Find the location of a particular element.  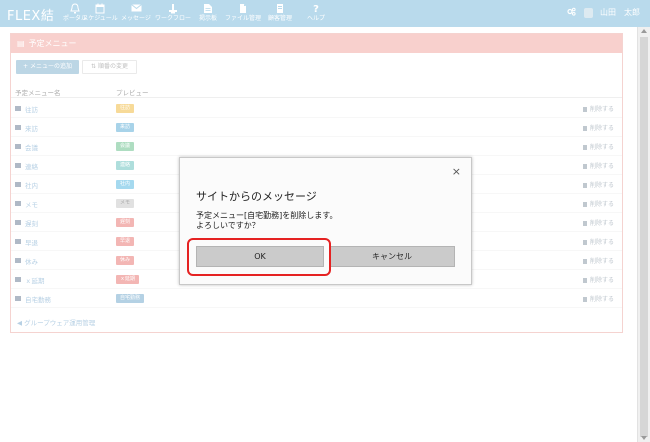

cancel-button: キャンセル is located at coordinates (392, 256).